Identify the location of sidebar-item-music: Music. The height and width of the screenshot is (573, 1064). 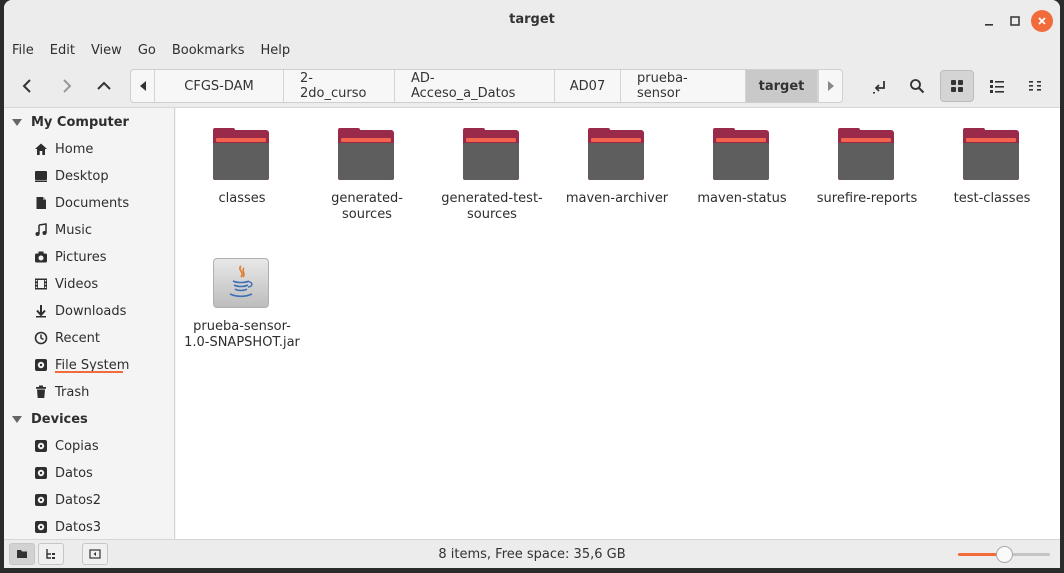
(63, 230).